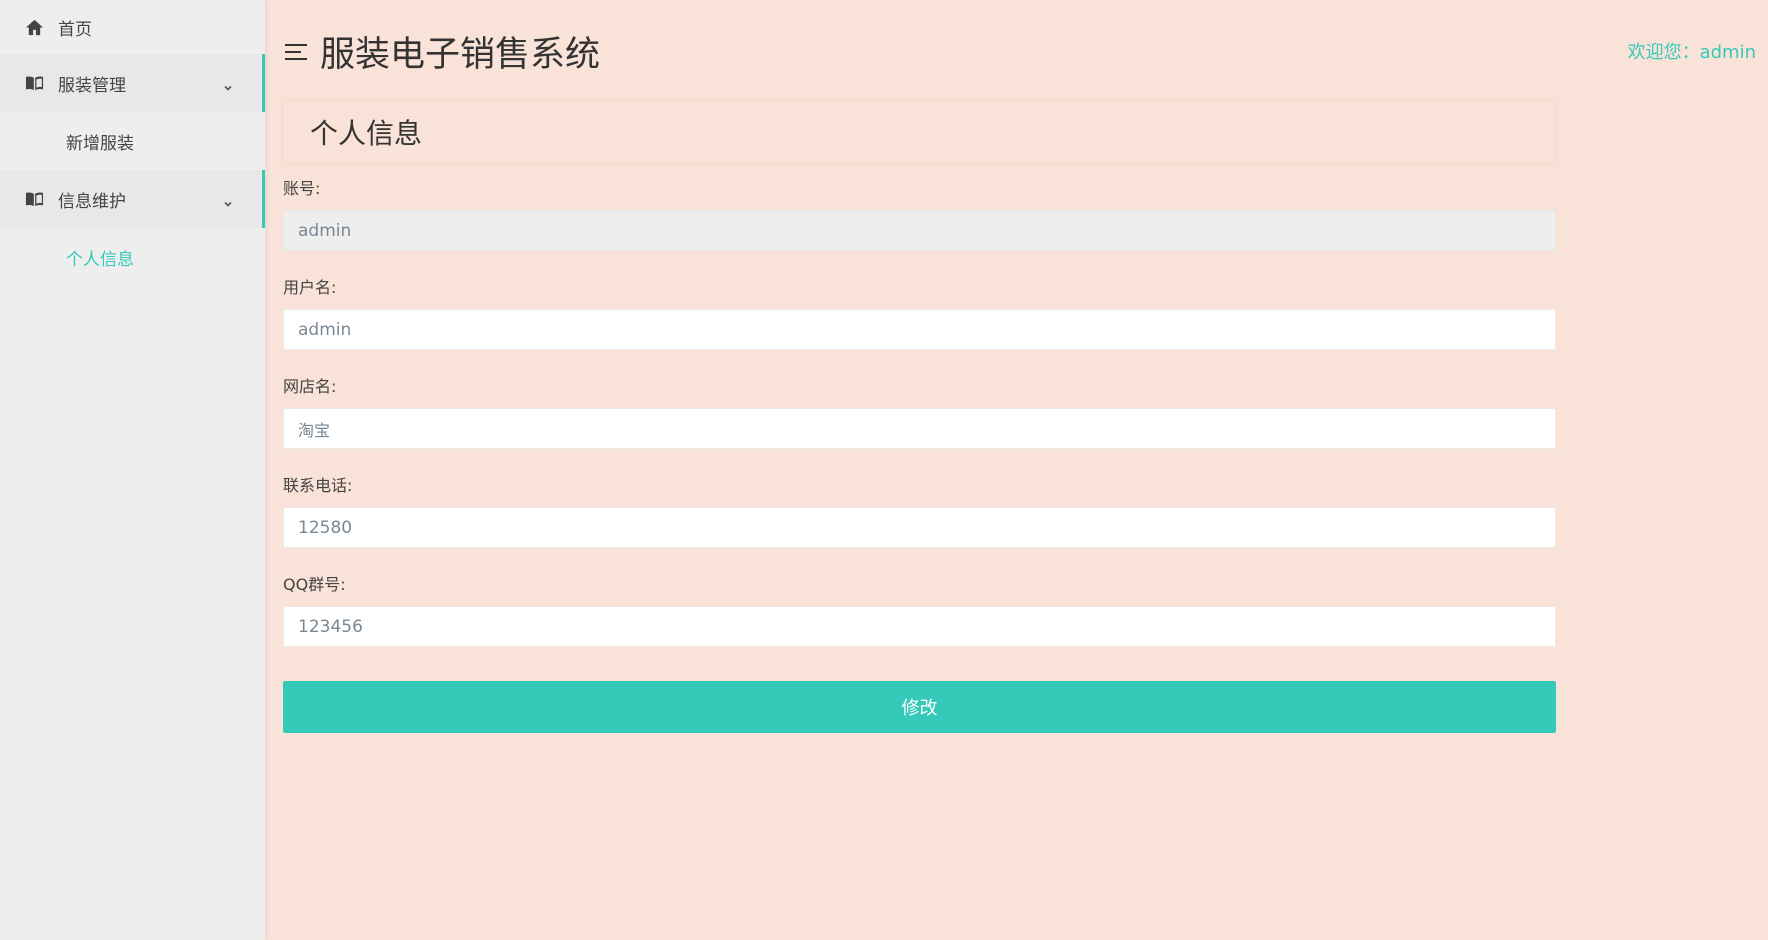  I want to click on sidebar-item-add-clothing: 新增服装, so click(132, 141).